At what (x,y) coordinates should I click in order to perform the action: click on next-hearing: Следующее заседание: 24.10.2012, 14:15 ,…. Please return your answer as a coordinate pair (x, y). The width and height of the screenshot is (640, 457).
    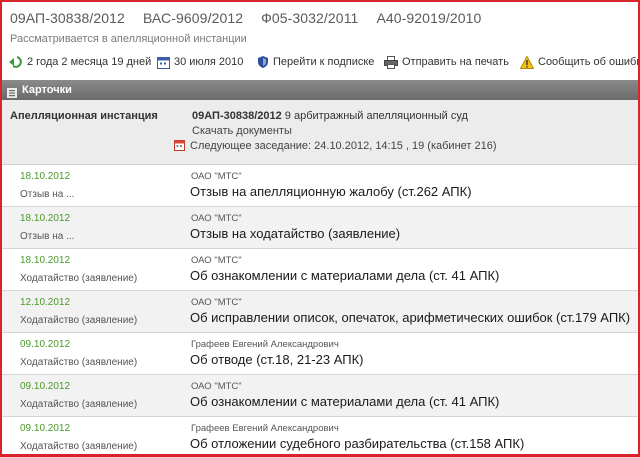
    Looking at the image, I should click on (335, 146).